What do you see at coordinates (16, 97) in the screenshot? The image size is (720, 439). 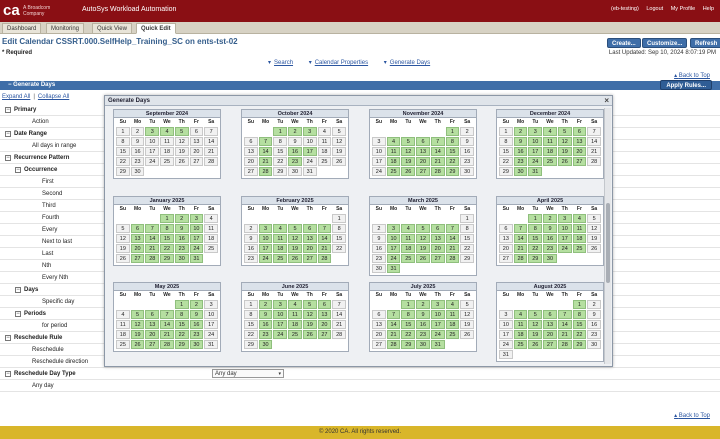 I see `expand-all-link: Expand All` at bounding box center [16, 97].